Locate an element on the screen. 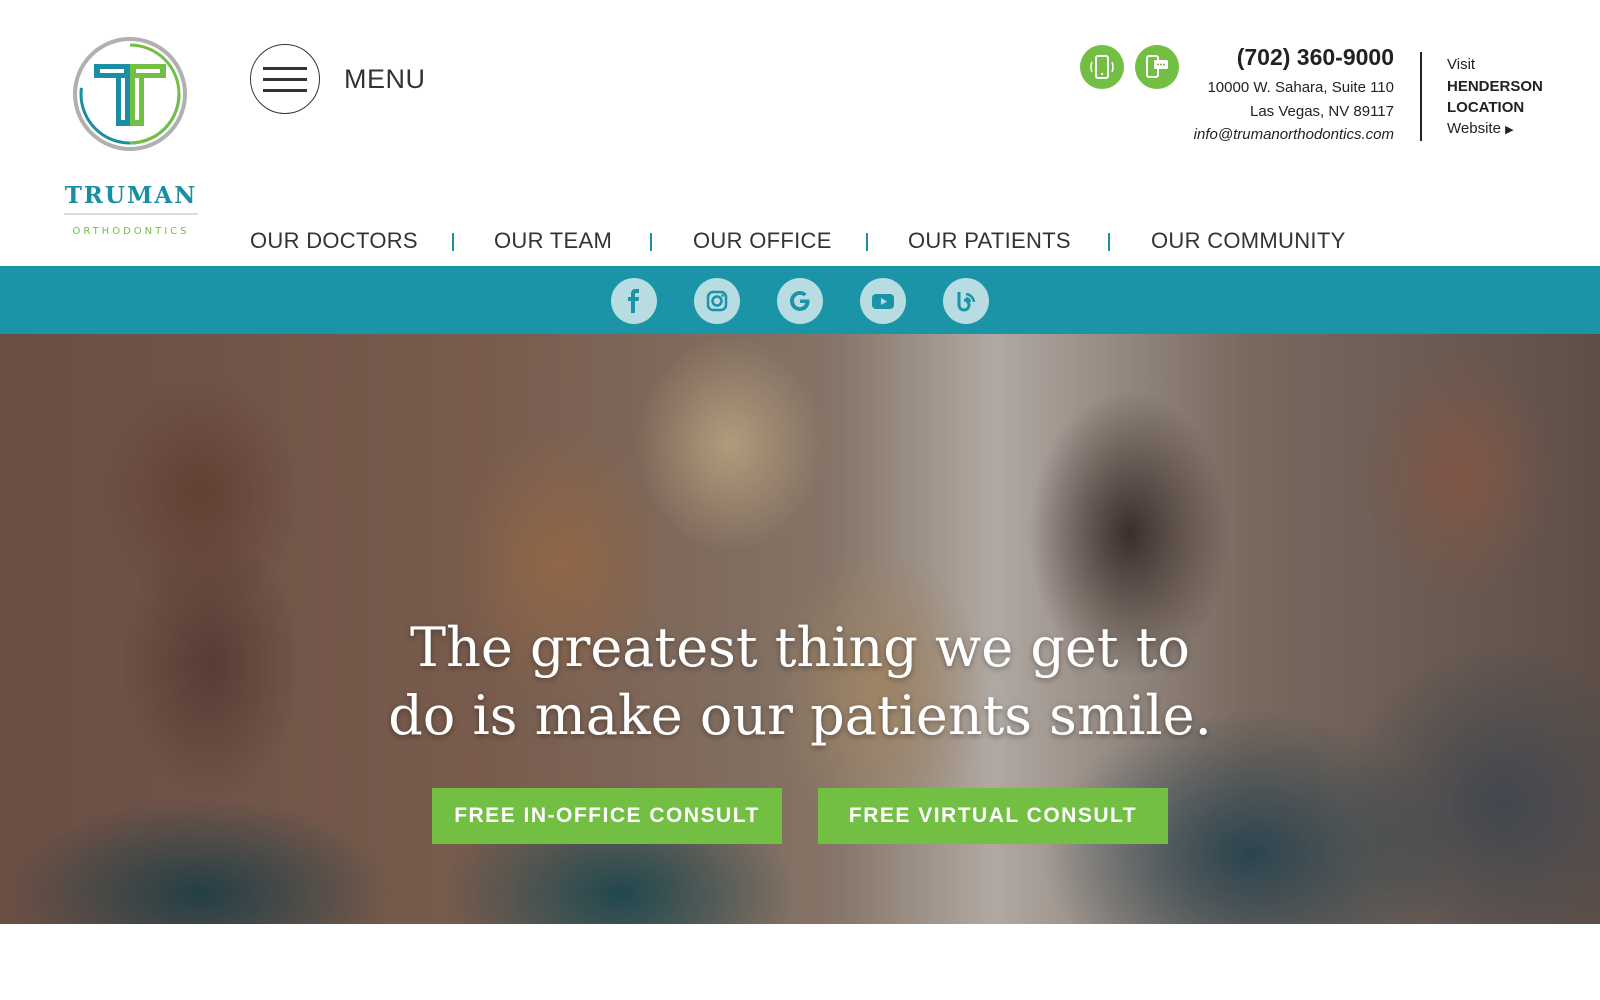 This screenshot has width=1600, height=1000. nav-our-patients: OUR PATIENTS is located at coordinates (989, 241).